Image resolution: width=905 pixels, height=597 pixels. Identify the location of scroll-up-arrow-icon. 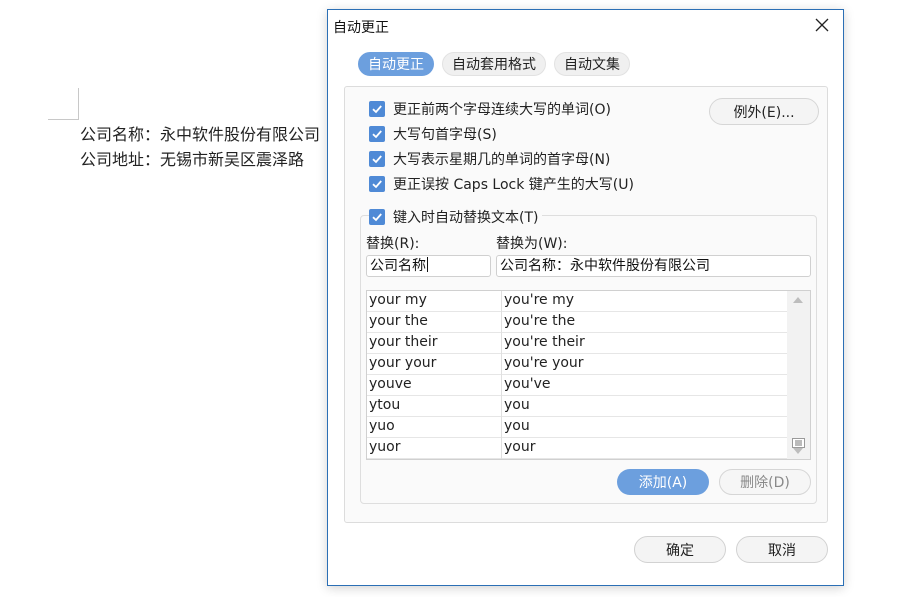
(798, 300).